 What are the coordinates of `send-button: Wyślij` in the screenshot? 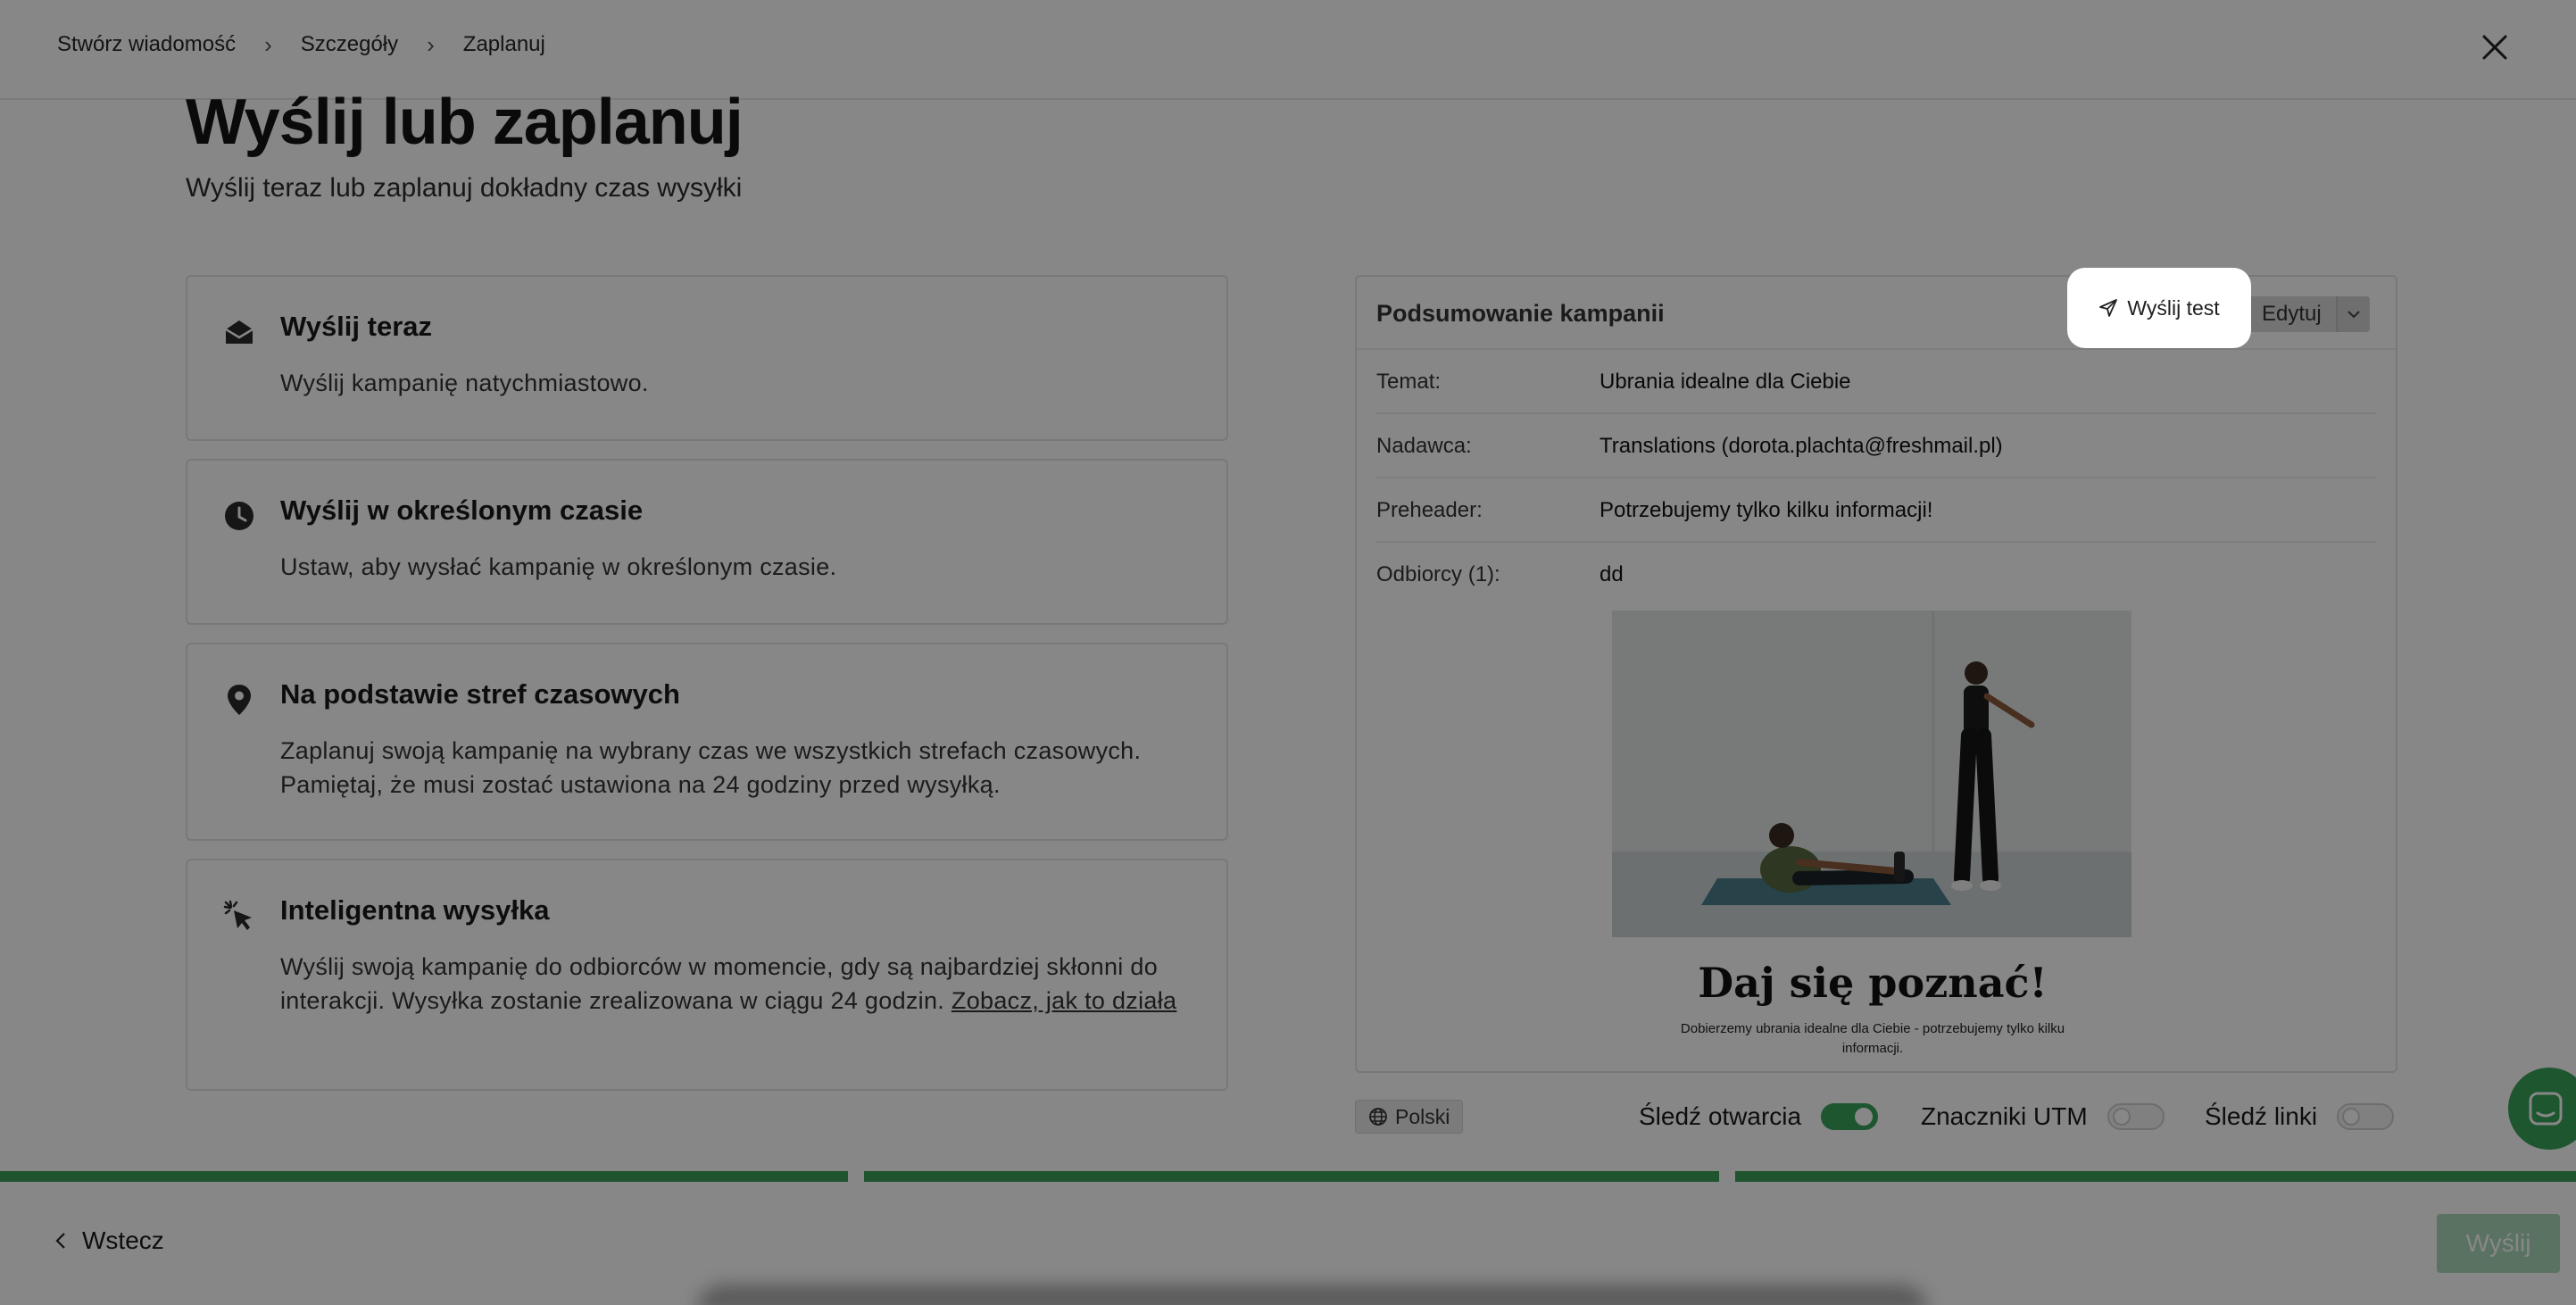 It's located at (2499, 1243).